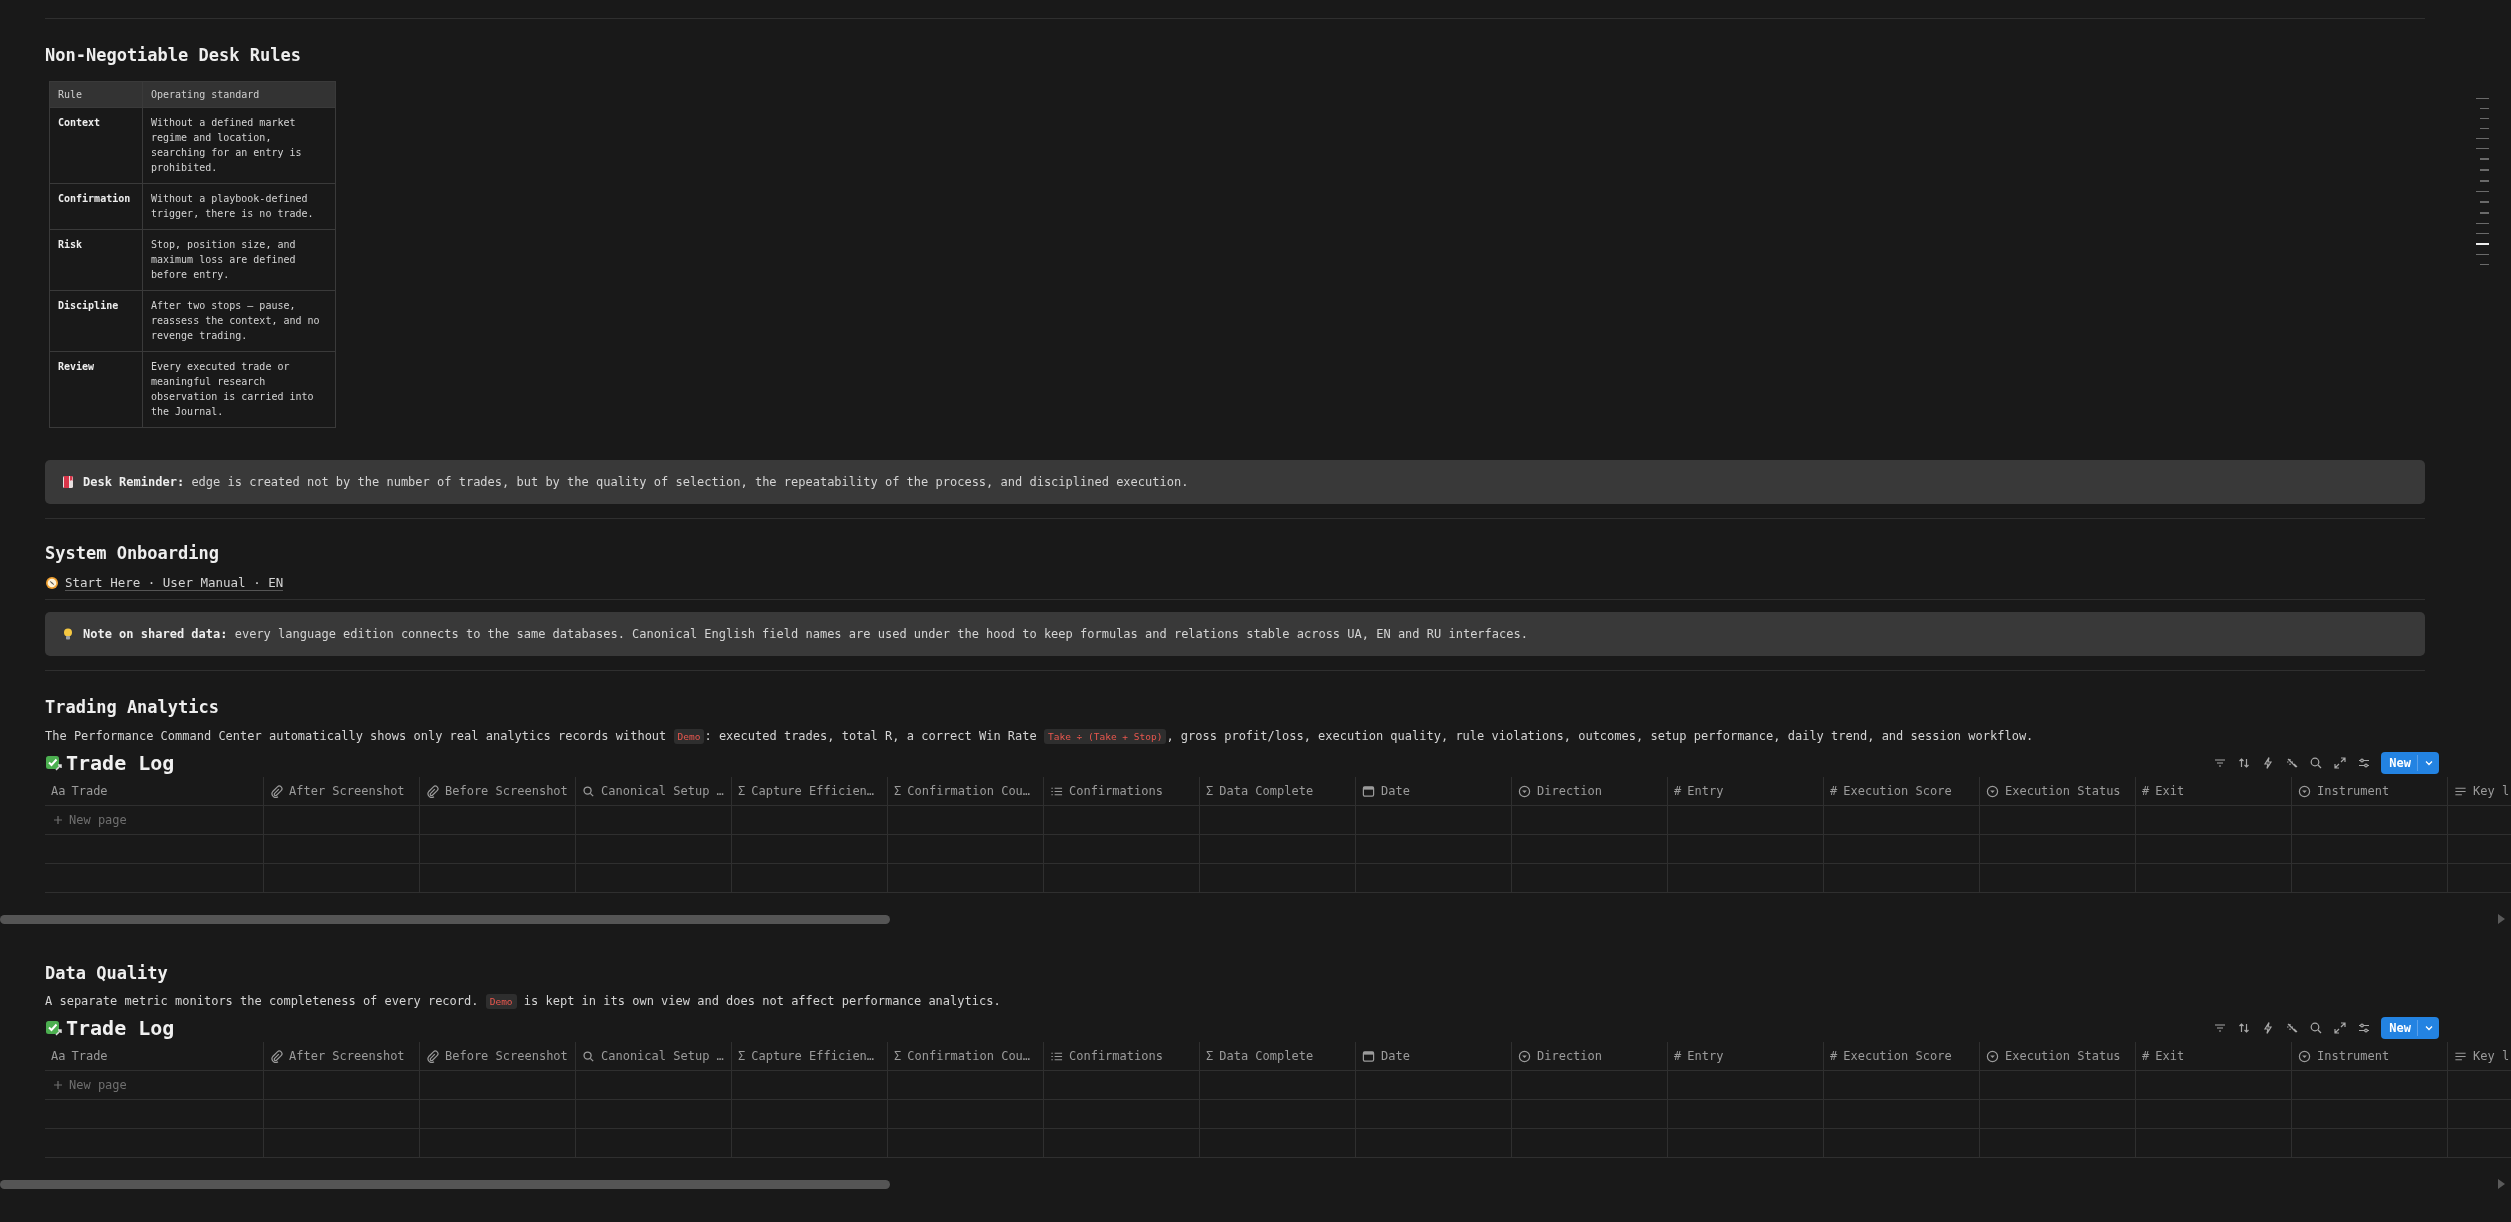 The image size is (2511, 1222). Describe the element at coordinates (96, 260) in the screenshot. I see `table-cell: Risk` at that location.